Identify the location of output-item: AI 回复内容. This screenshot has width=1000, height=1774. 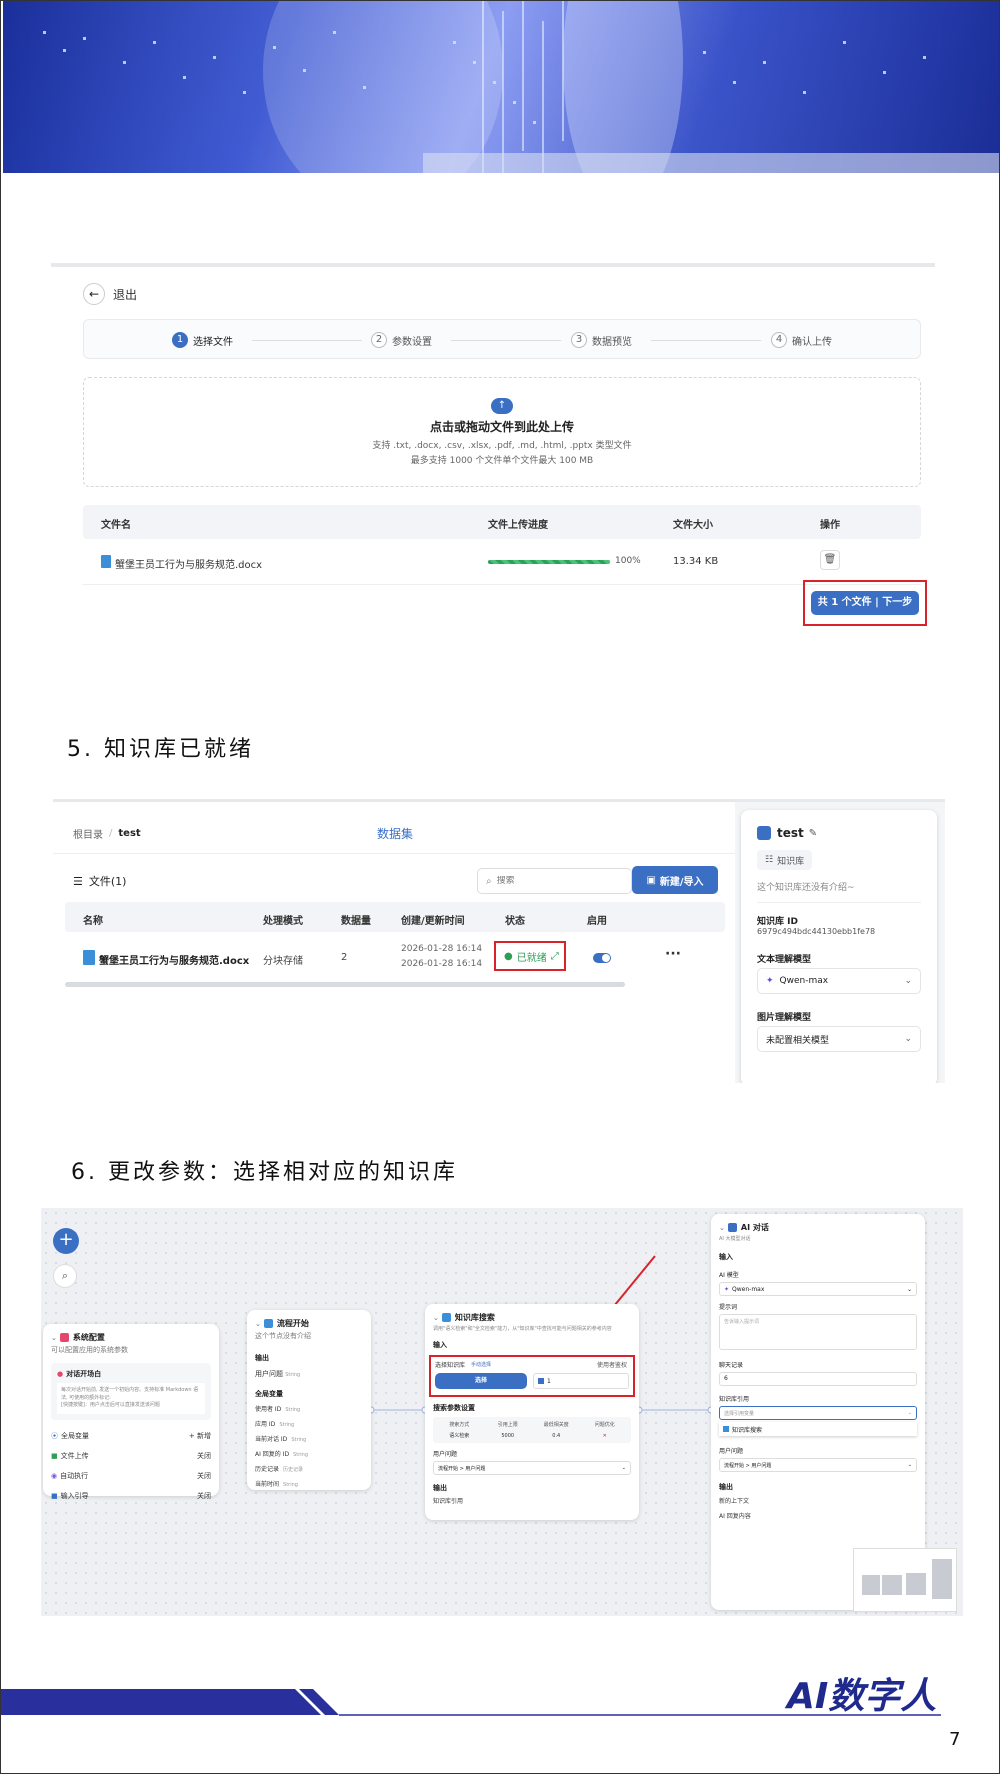
(735, 1516).